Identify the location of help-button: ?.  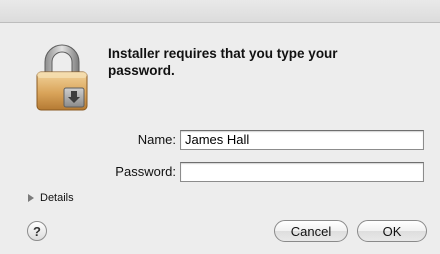
(37, 231).